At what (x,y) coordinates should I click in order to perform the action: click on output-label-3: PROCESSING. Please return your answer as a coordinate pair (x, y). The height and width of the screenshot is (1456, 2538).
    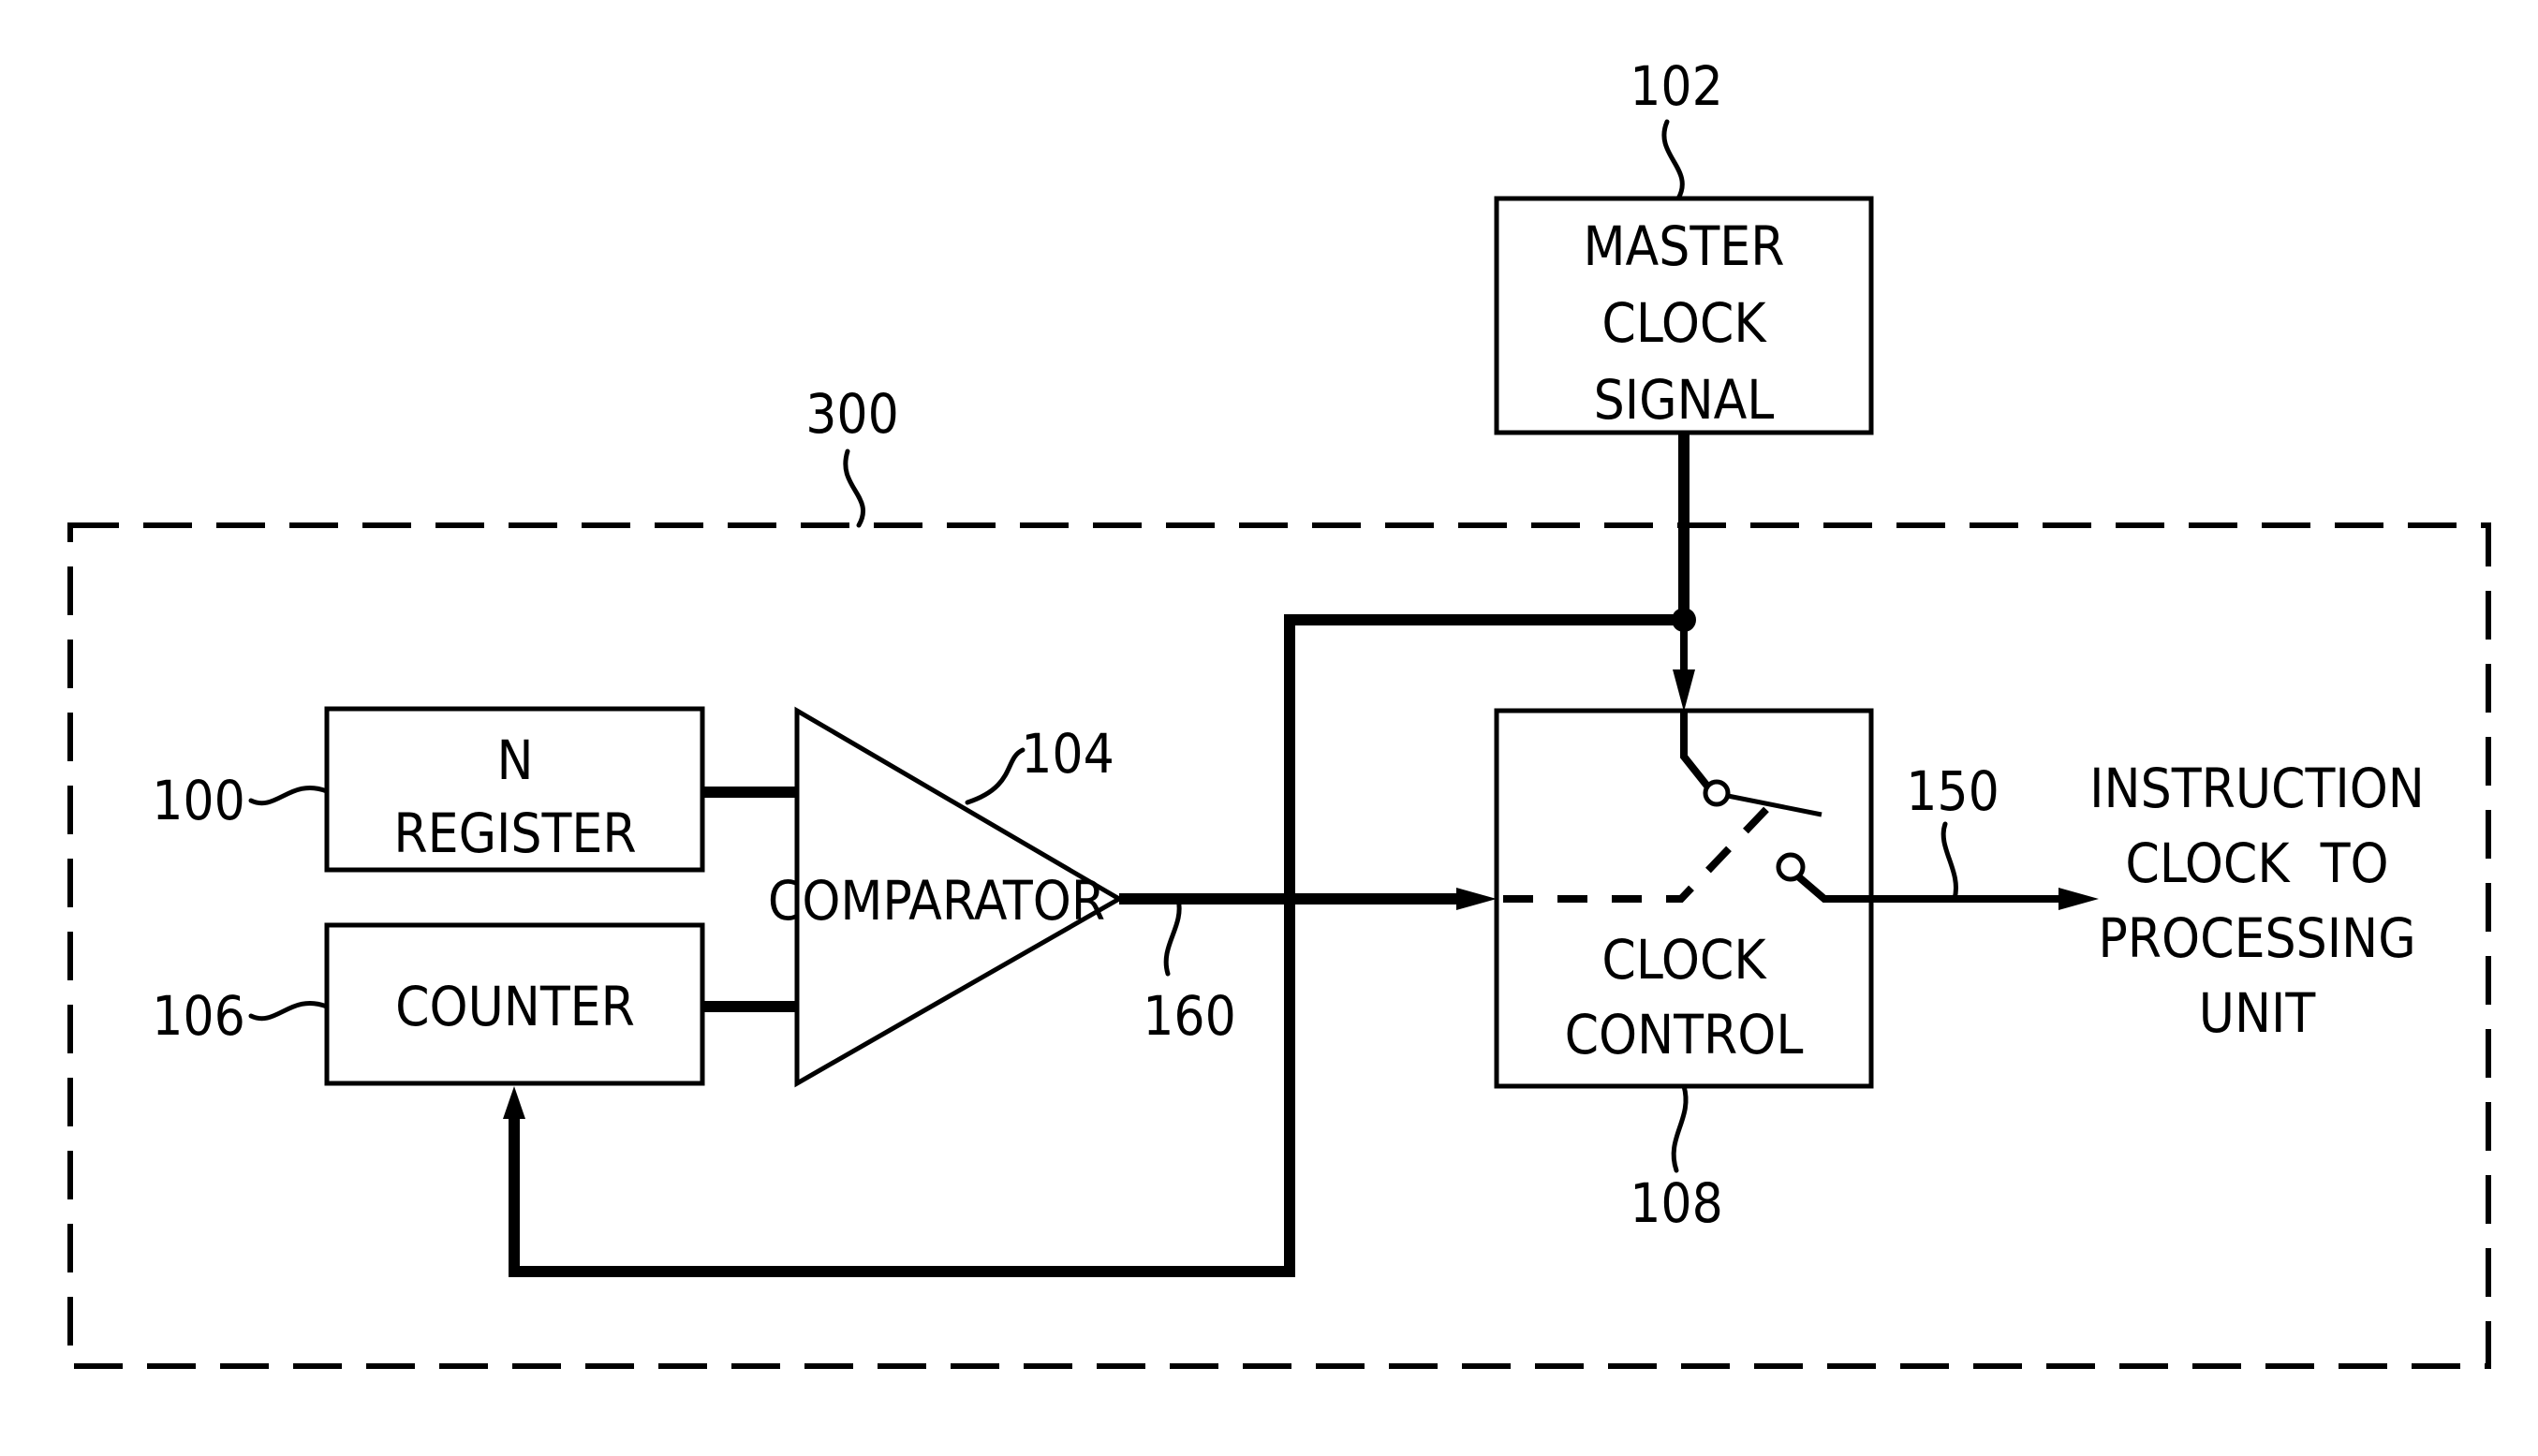
    Looking at the image, I should click on (2256, 938).